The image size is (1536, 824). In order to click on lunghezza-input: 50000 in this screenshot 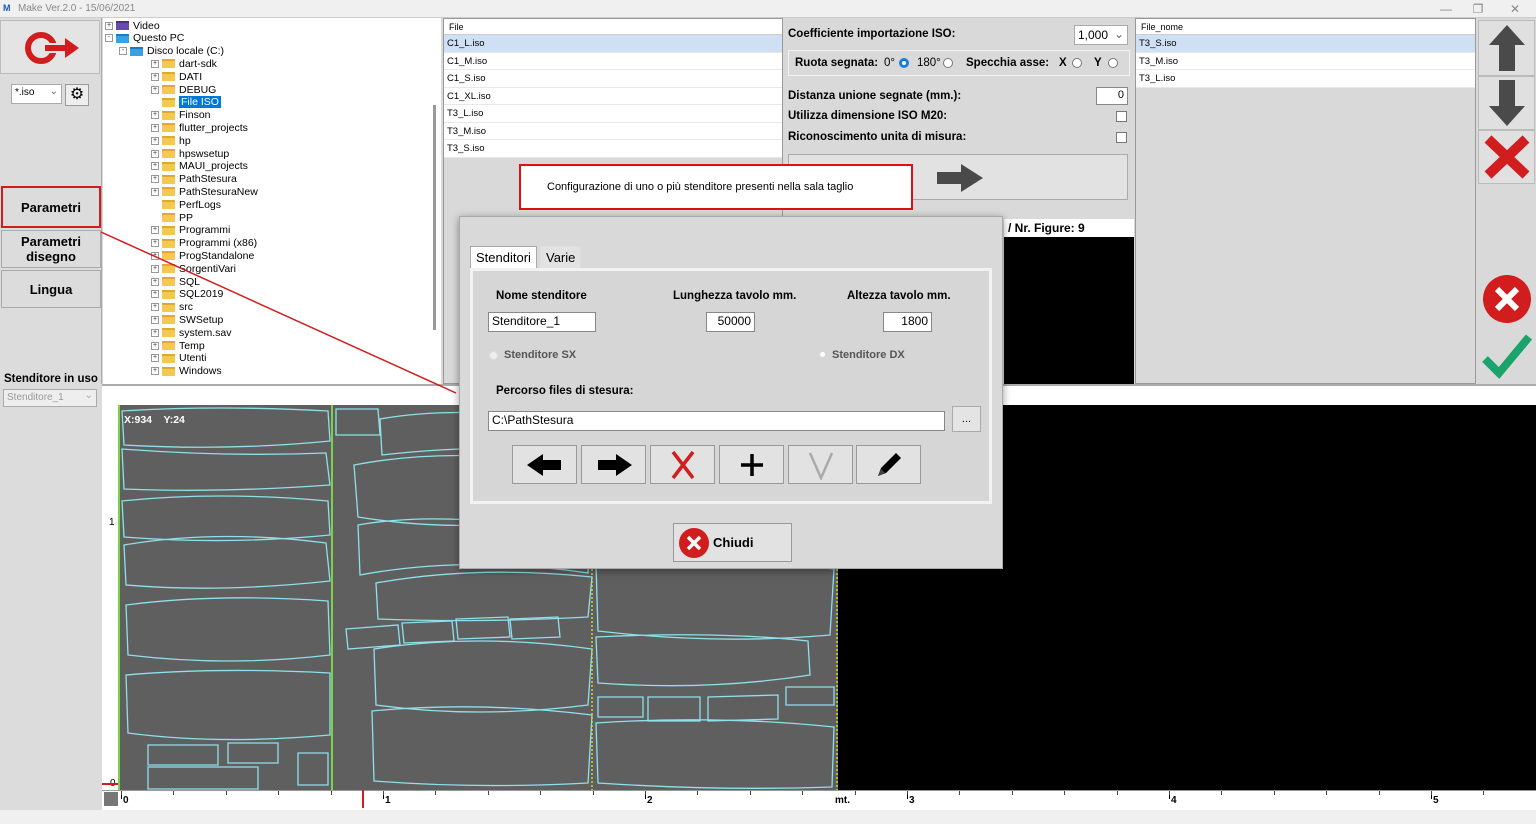, I will do `click(730, 322)`.